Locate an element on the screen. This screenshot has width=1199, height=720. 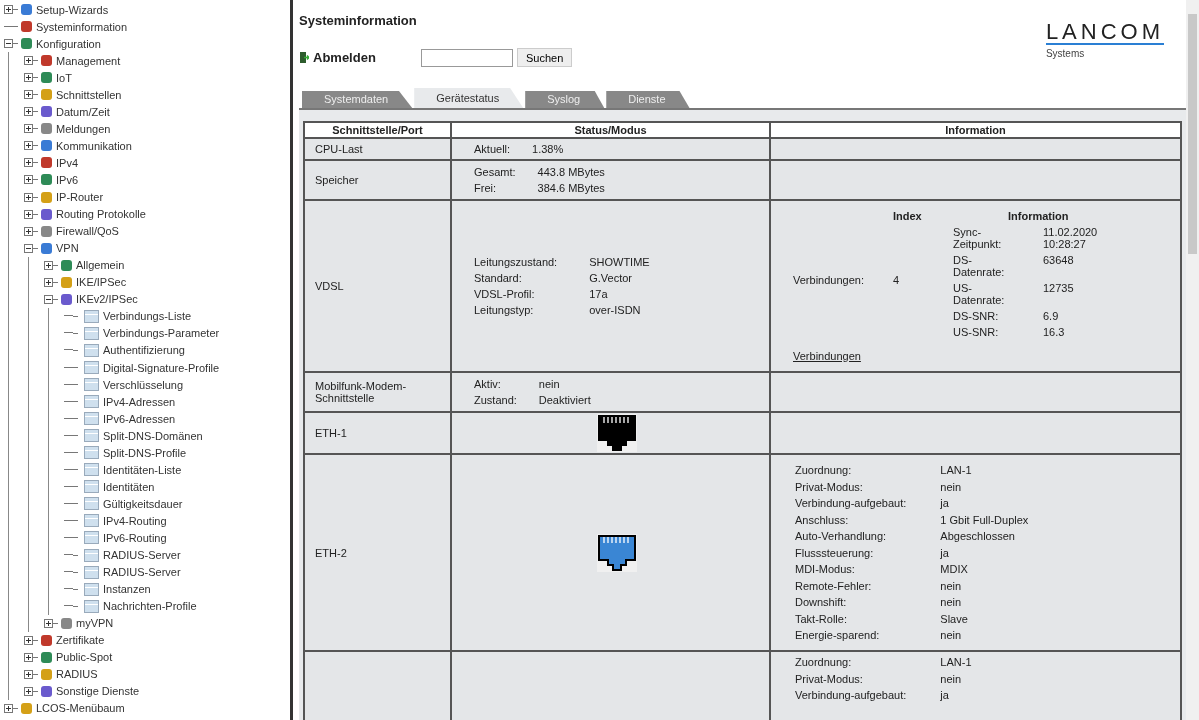
page-title: Systeminformation is located at coordinates (358, 20).